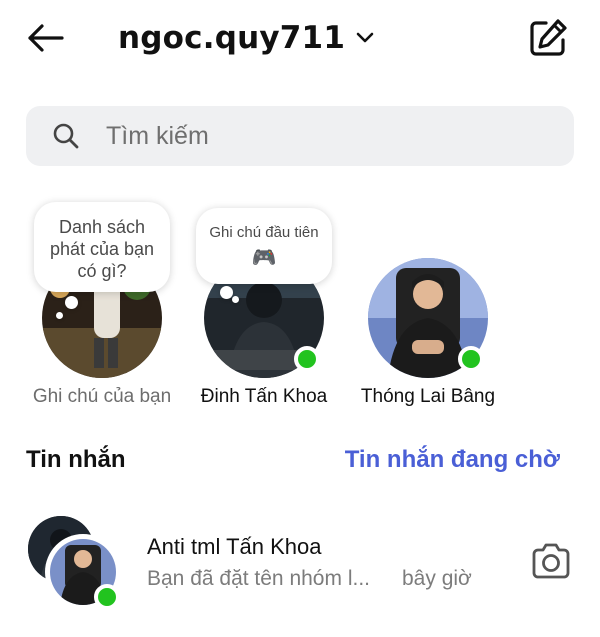 This screenshot has width=600, height=637. What do you see at coordinates (452, 460) in the screenshot?
I see `message-requests-link: Tin nhắn đang chờ` at bounding box center [452, 460].